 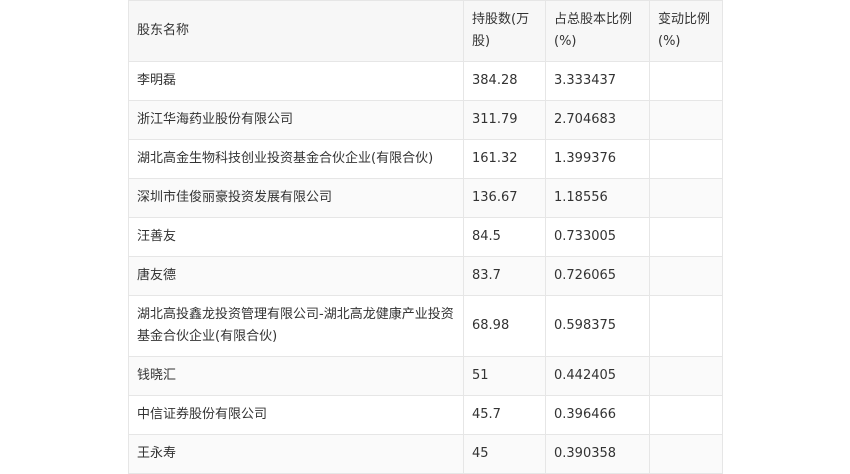 I want to click on cell-share-ratio: 0.733005, so click(x=597, y=237).